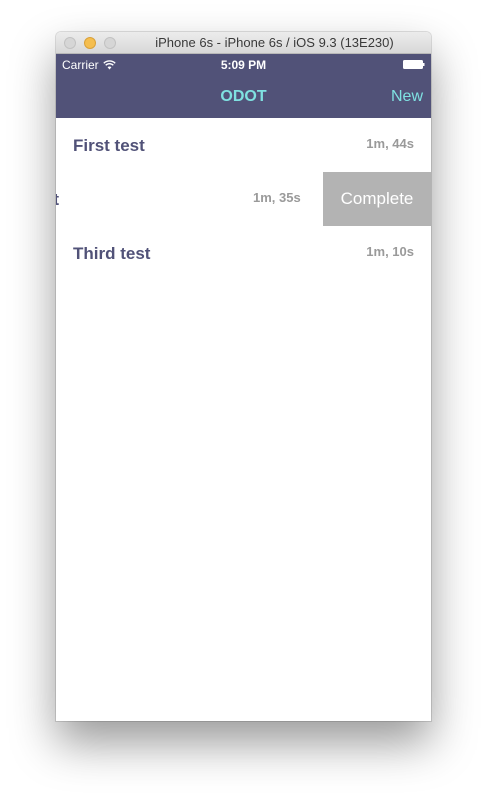  What do you see at coordinates (112, 253) in the screenshot?
I see `task-title: Third test` at bounding box center [112, 253].